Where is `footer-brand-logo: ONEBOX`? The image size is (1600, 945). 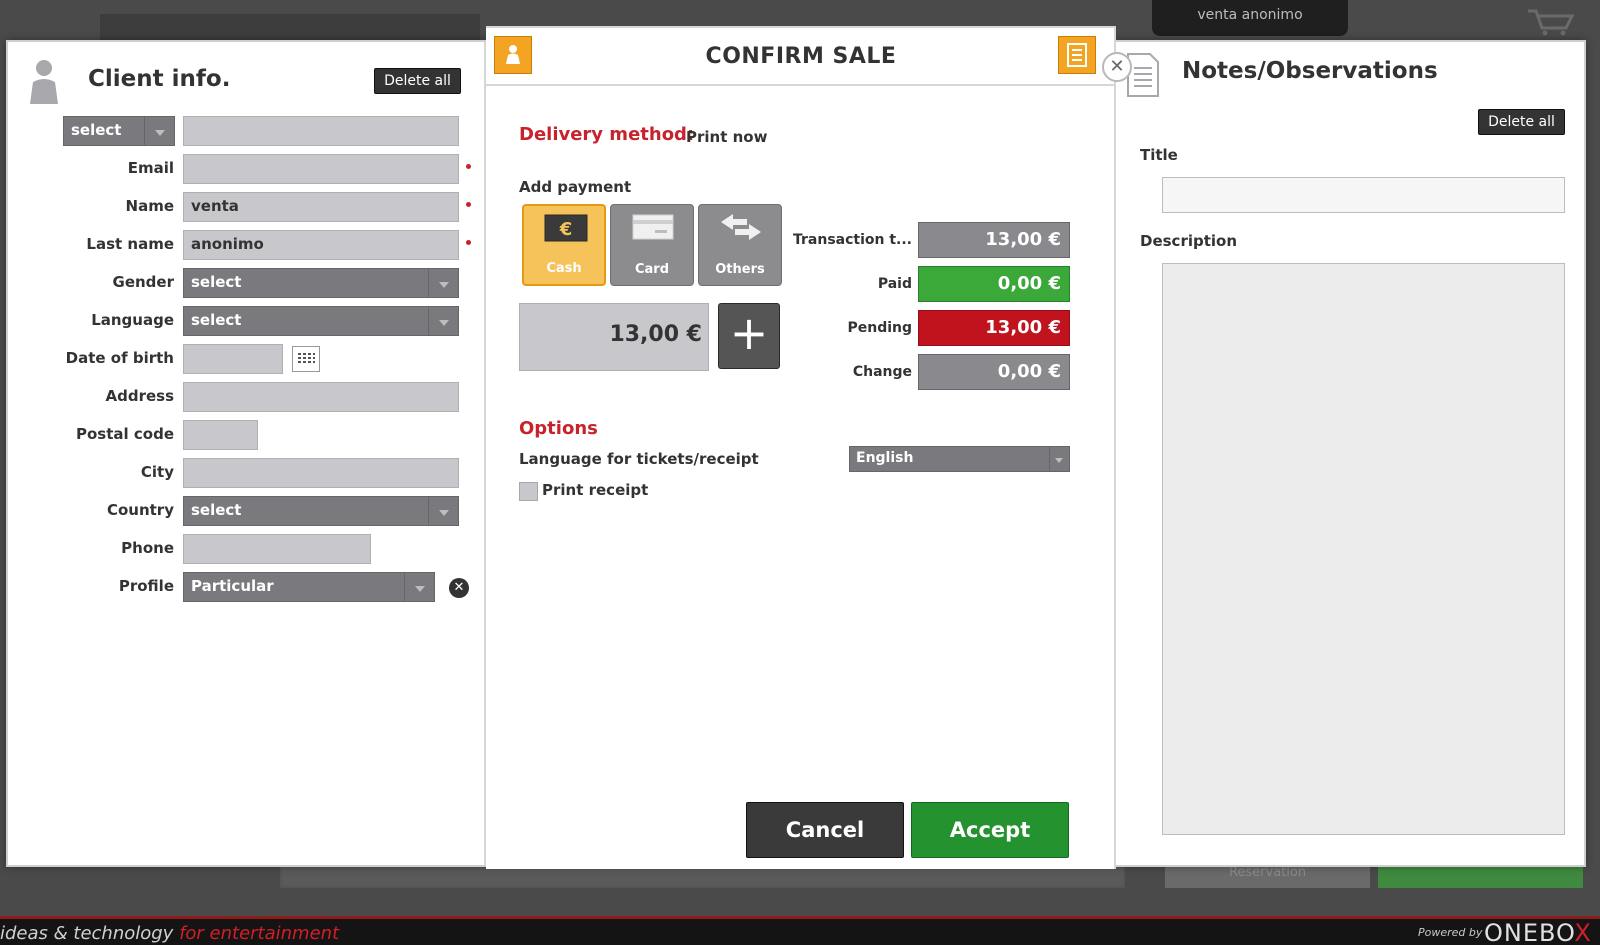 footer-brand-logo: ONEBOX is located at coordinates (1538, 932).